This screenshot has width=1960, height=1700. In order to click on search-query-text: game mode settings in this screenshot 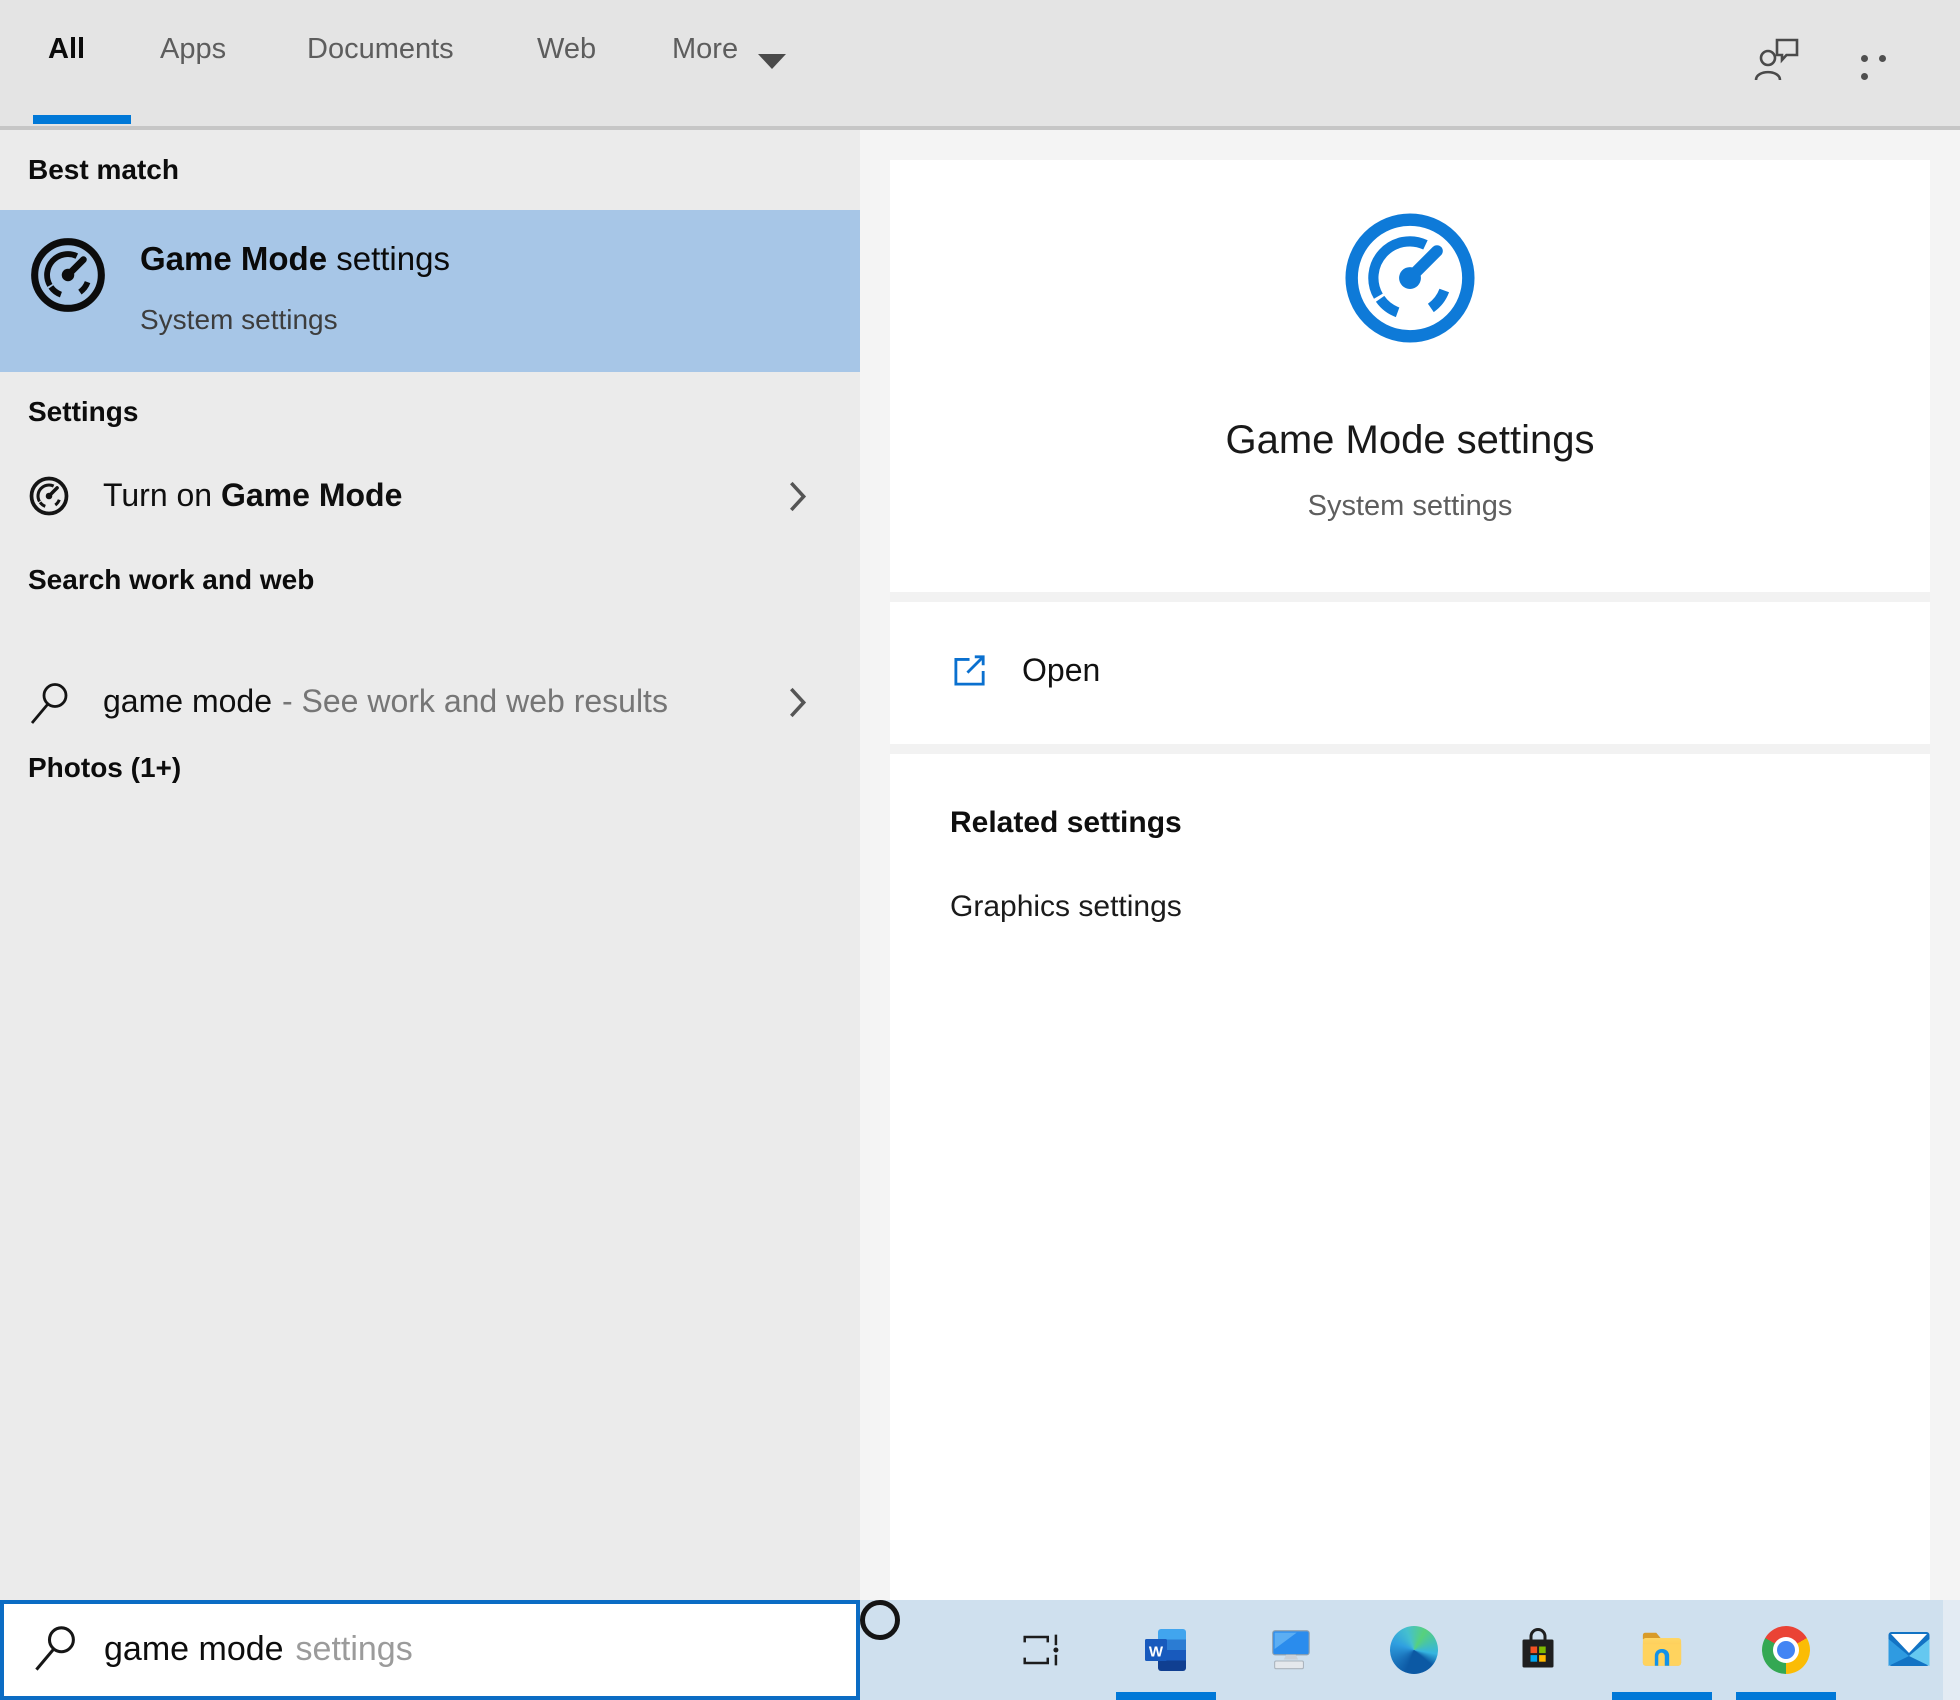, I will do `click(258, 1649)`.